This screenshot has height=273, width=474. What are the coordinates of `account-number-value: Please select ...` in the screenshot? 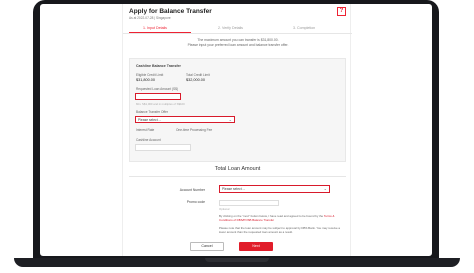 It's located at (234, 189).